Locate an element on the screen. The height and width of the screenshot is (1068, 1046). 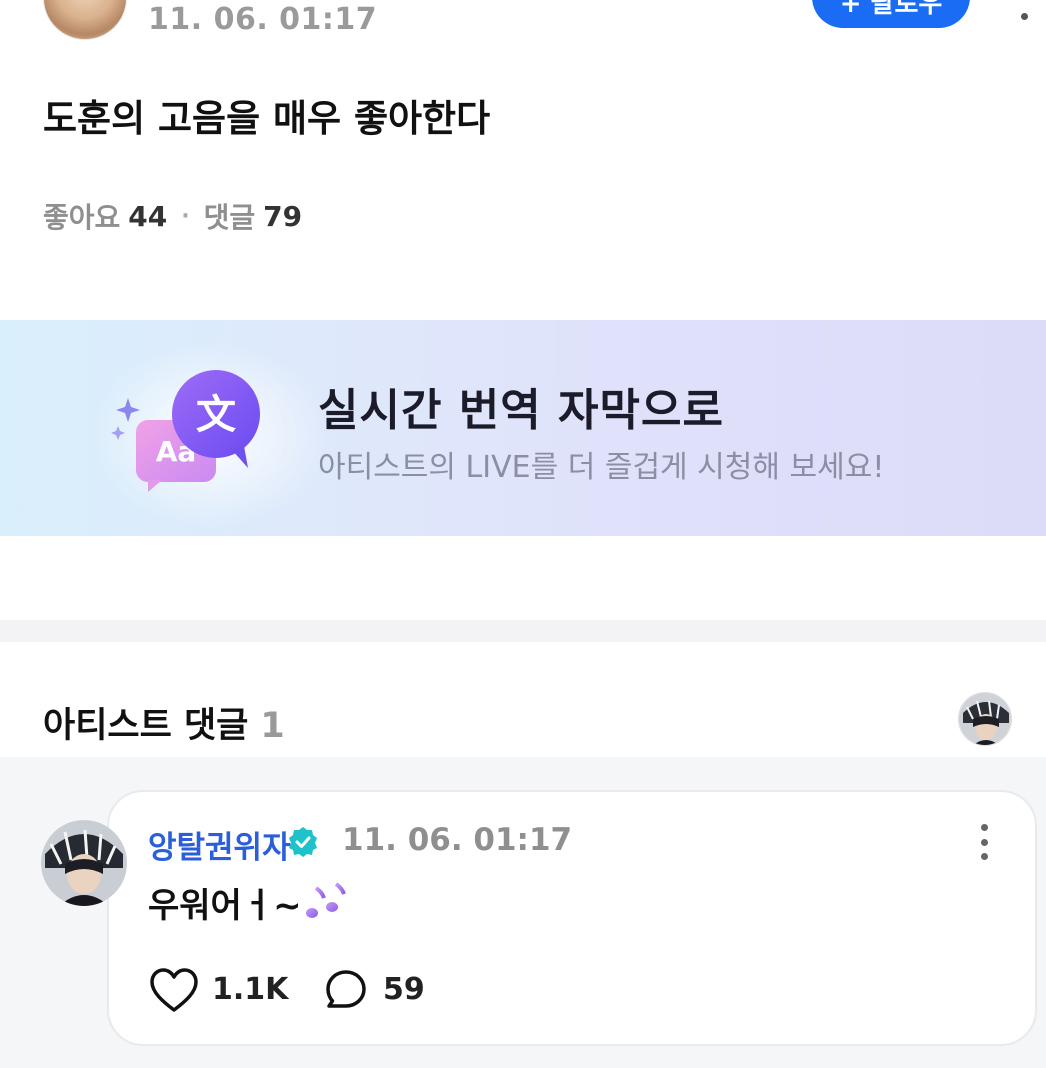
post-text: 도훈의 고음을 매우 좋아한다 is located at coordinates (267, 118).